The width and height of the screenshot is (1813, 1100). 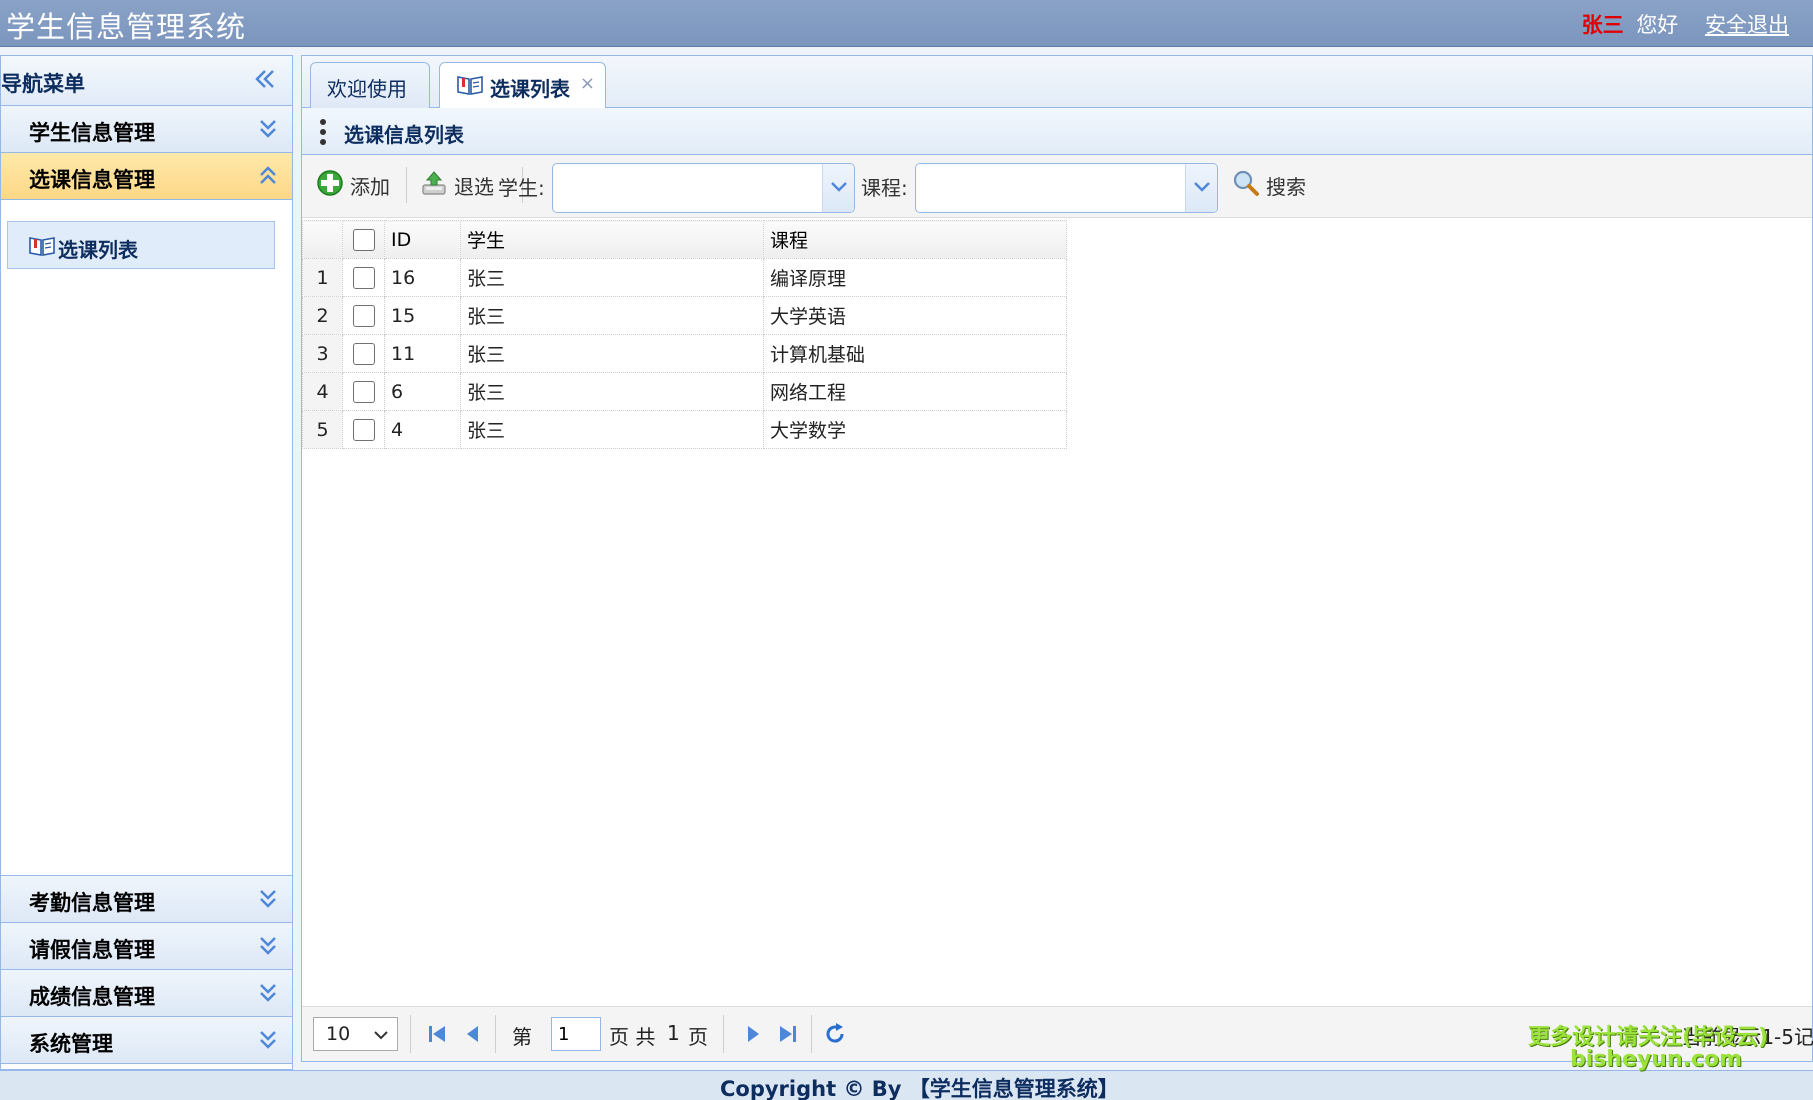 What do you see at coordinates (612, 239) in the screenshot?
I see `column-header-student: 学生` at bounding box center [612, 239].